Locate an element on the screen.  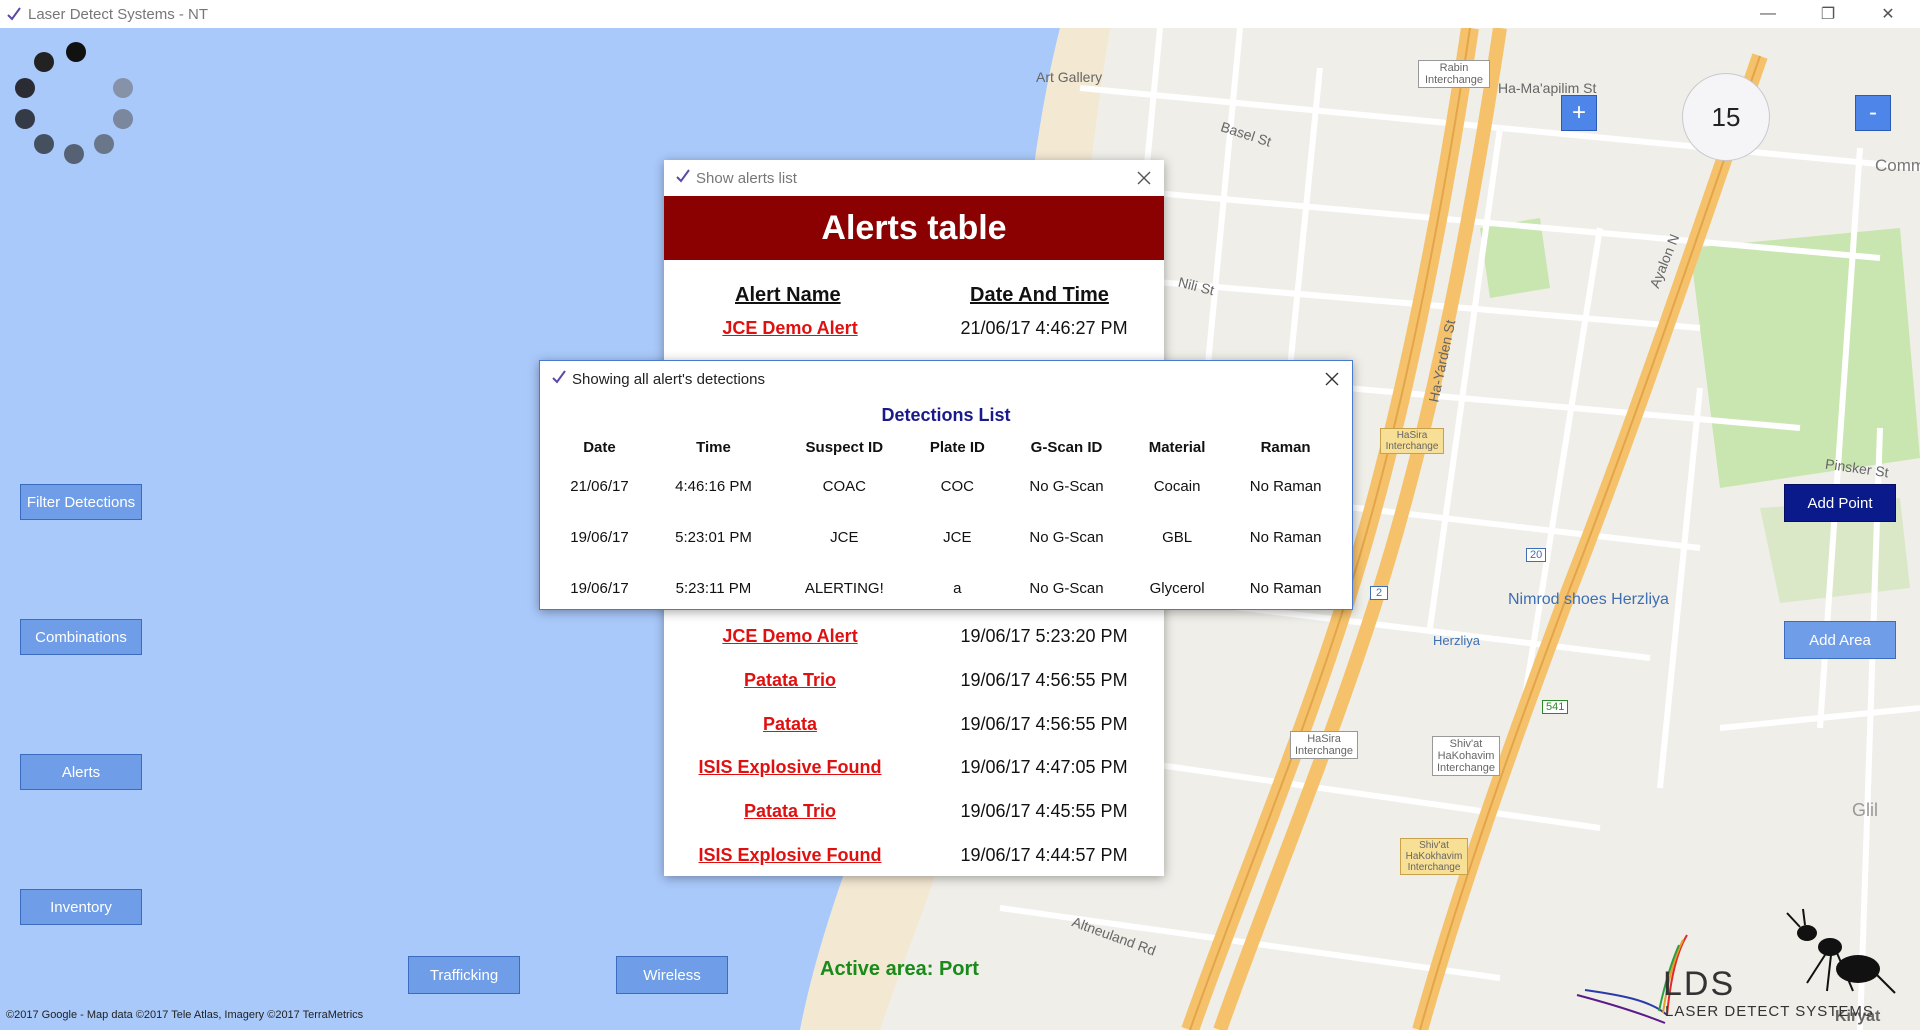
detections-list-heading: Detections List is located at coordinates (946, 415).